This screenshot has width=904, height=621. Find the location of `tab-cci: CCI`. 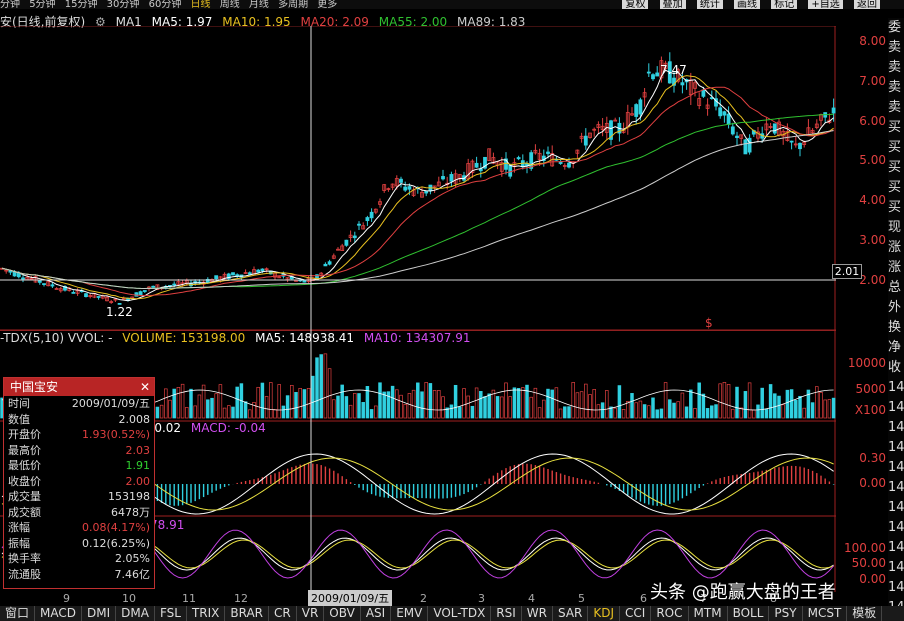

tab-cci: CCI is located at coordinates (636, 613).